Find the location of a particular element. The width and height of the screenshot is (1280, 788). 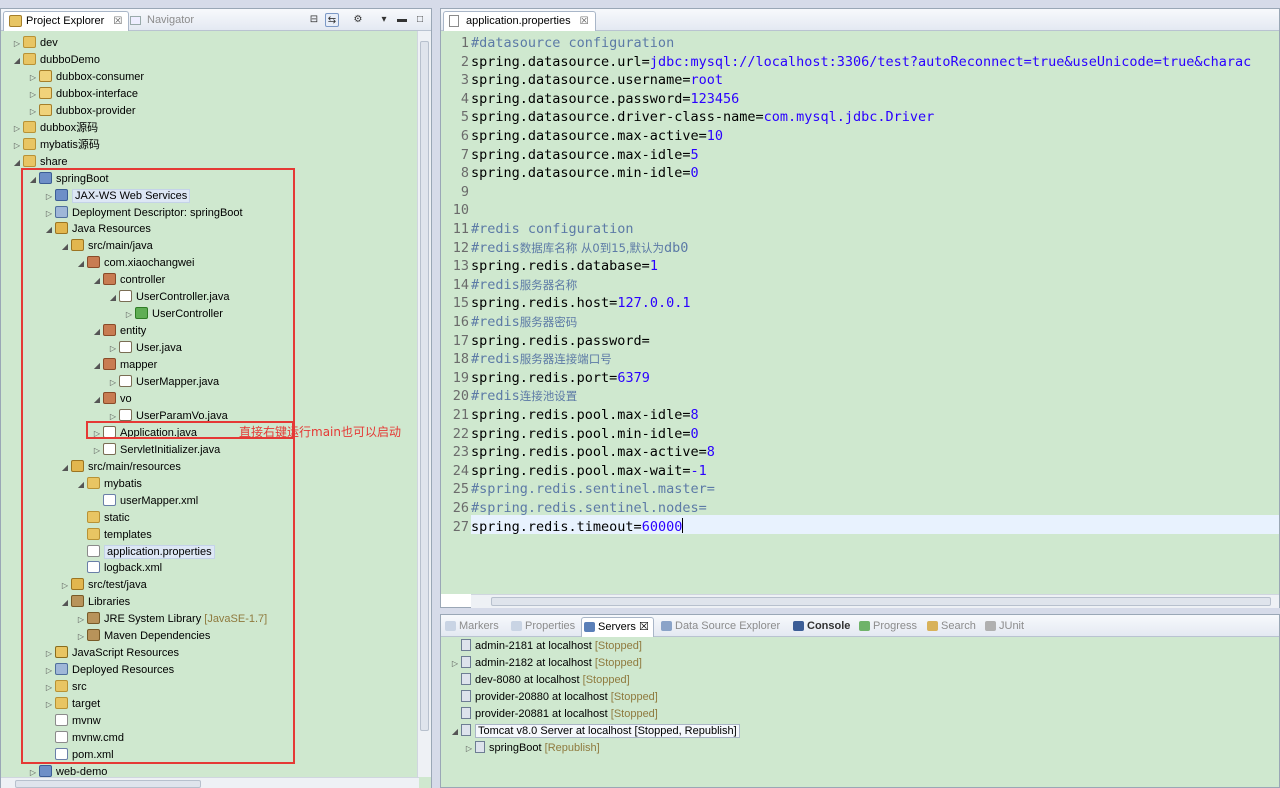

tree-item: ▷ dev is located at coordinates (34, 43).